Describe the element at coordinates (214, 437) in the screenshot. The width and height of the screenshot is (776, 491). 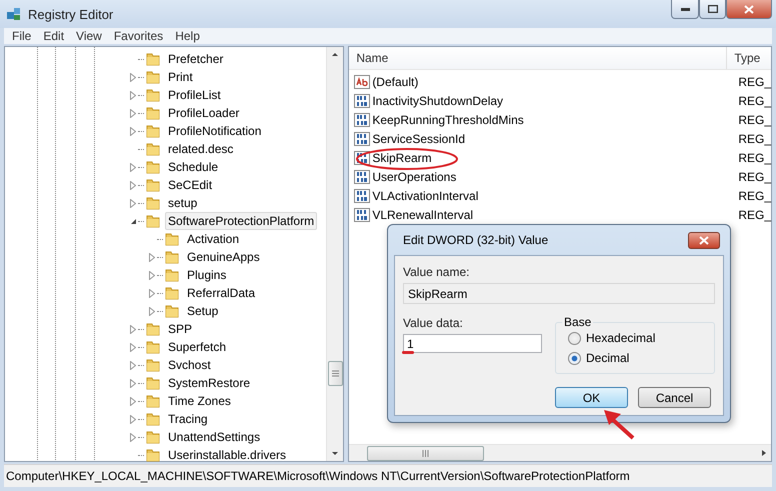
I see `tree-item: UnattendSettings` at that location.